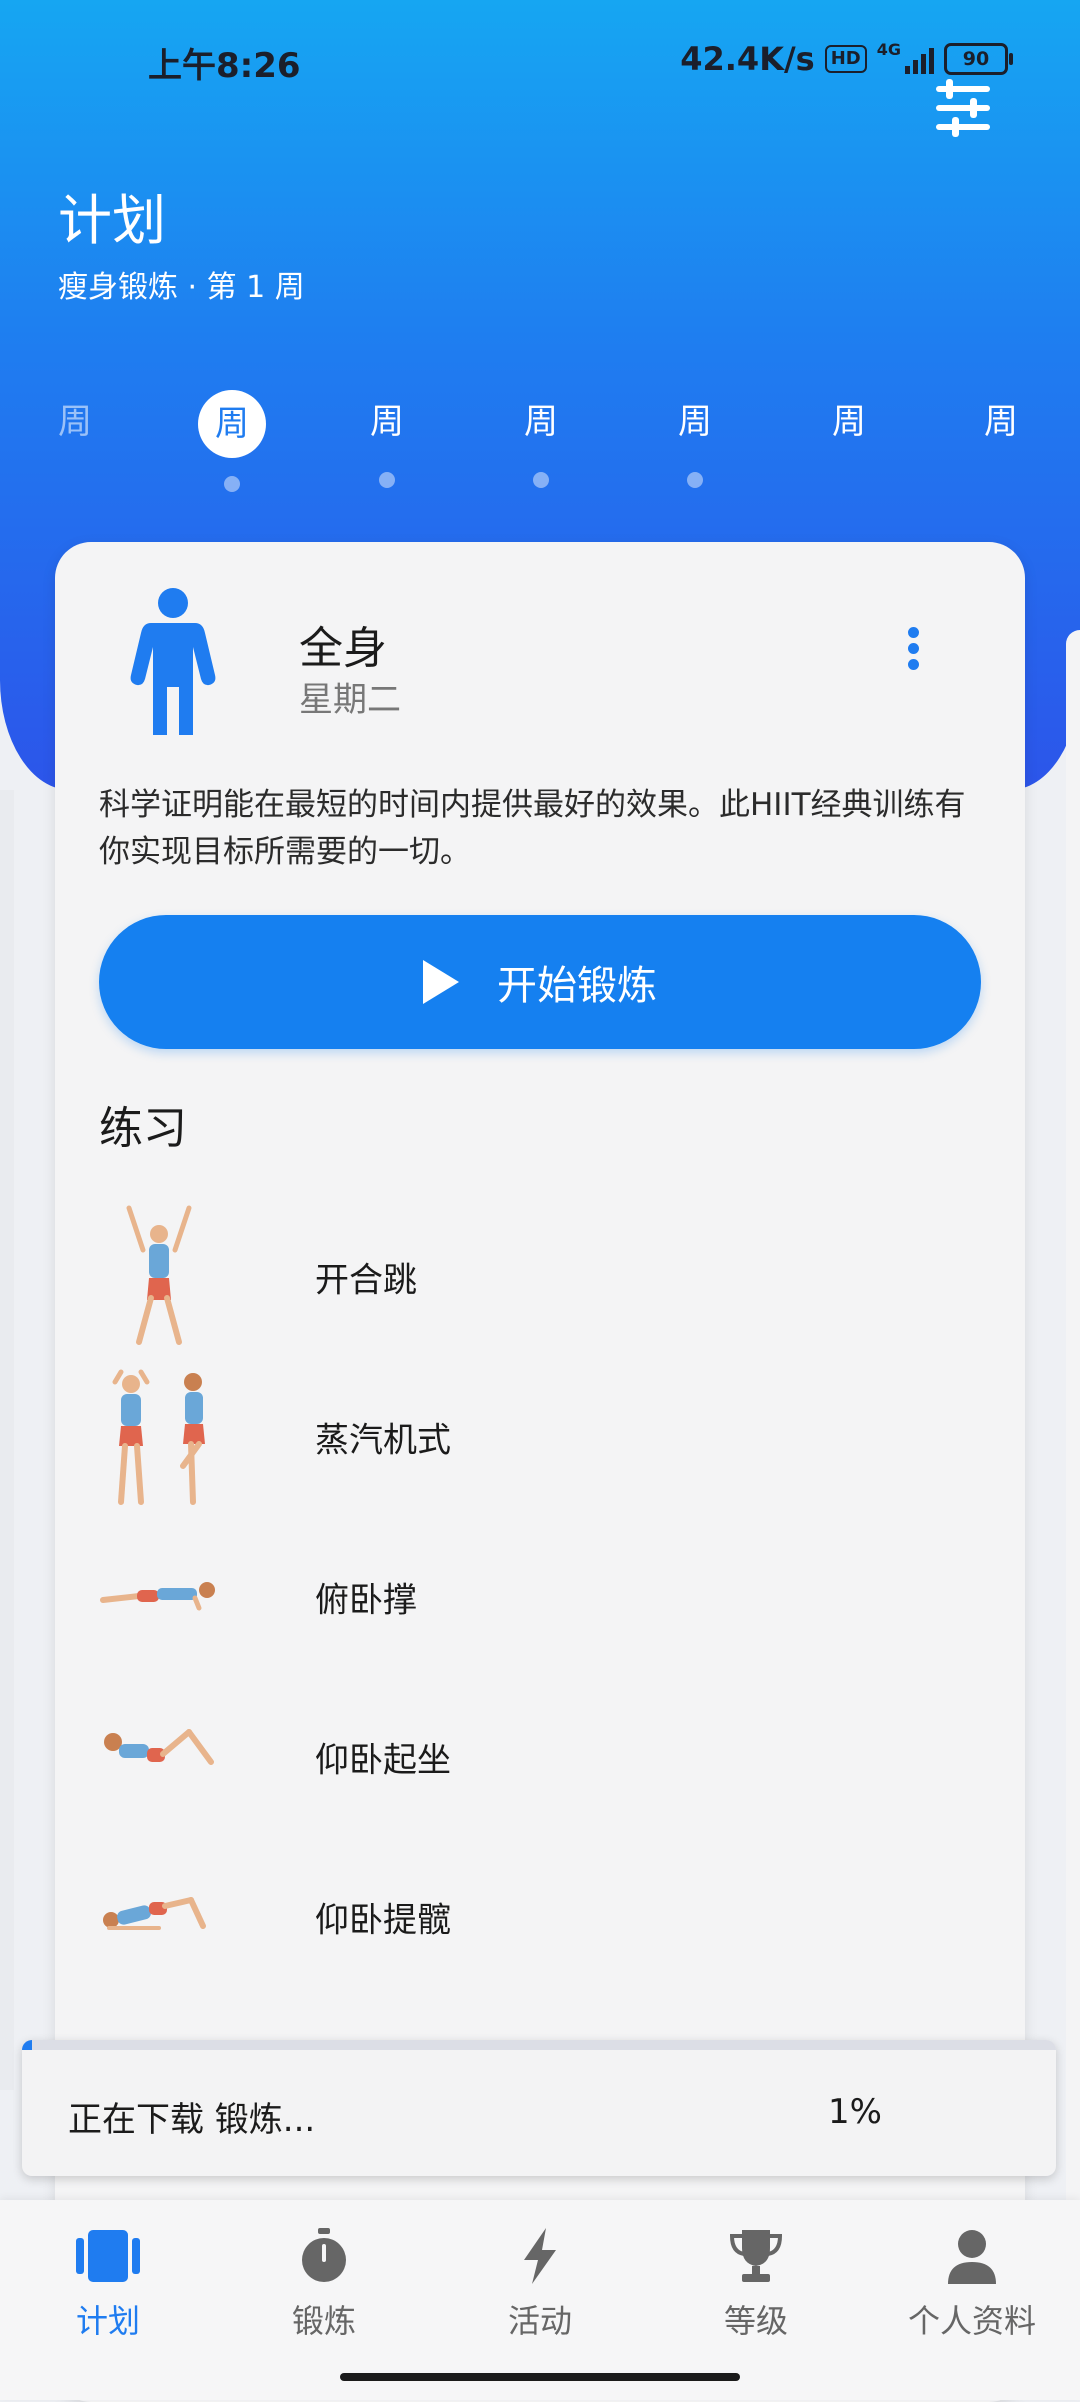 This screenshot has width=1080, height=2402. Describe the element at coordinates (539, 1437) in the screenshot. I see `exercise-item: 蒸汽机式` at that location.